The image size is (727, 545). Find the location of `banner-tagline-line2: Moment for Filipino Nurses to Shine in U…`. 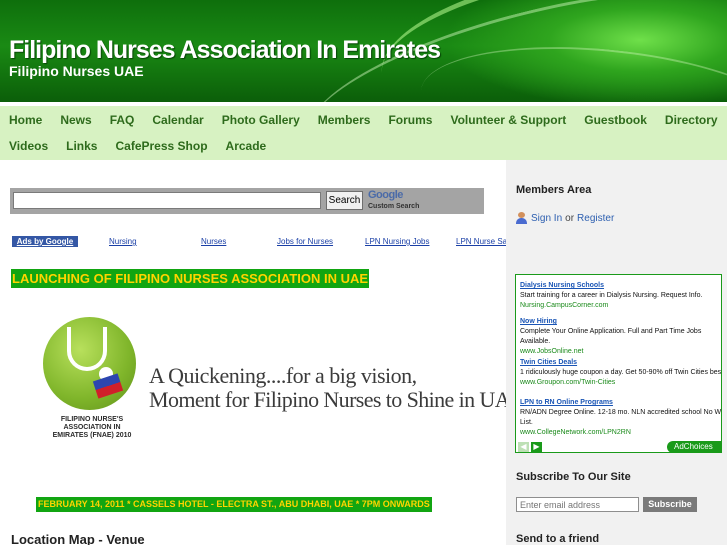

banner-tagline-line2: Moment for Filipino Nurses to Shine in U… is located at coordinates (338, 399).